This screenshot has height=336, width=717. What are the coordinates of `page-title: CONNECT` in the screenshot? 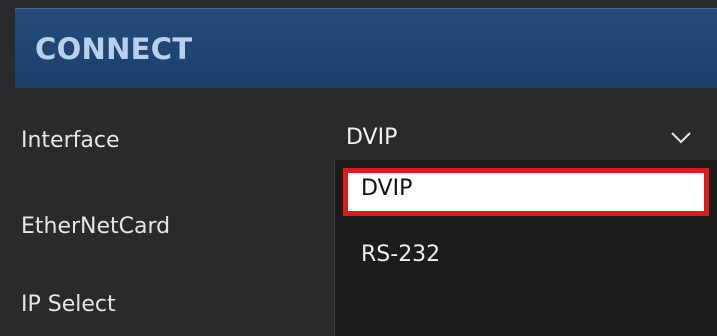 It's located at (114, 49).